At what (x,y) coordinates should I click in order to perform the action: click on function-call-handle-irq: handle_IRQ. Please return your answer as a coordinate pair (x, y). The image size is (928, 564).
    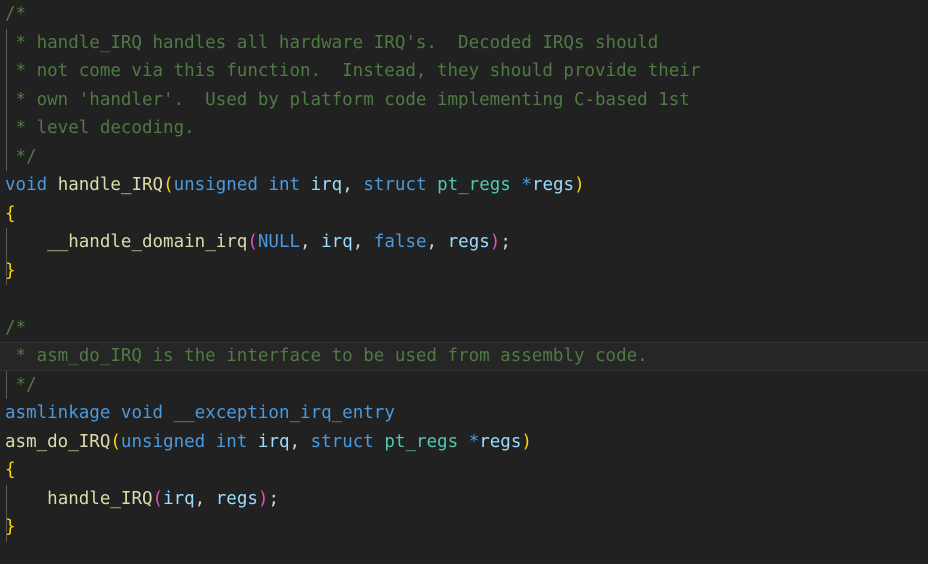
    Looking at the image, I should click on (100, 498).